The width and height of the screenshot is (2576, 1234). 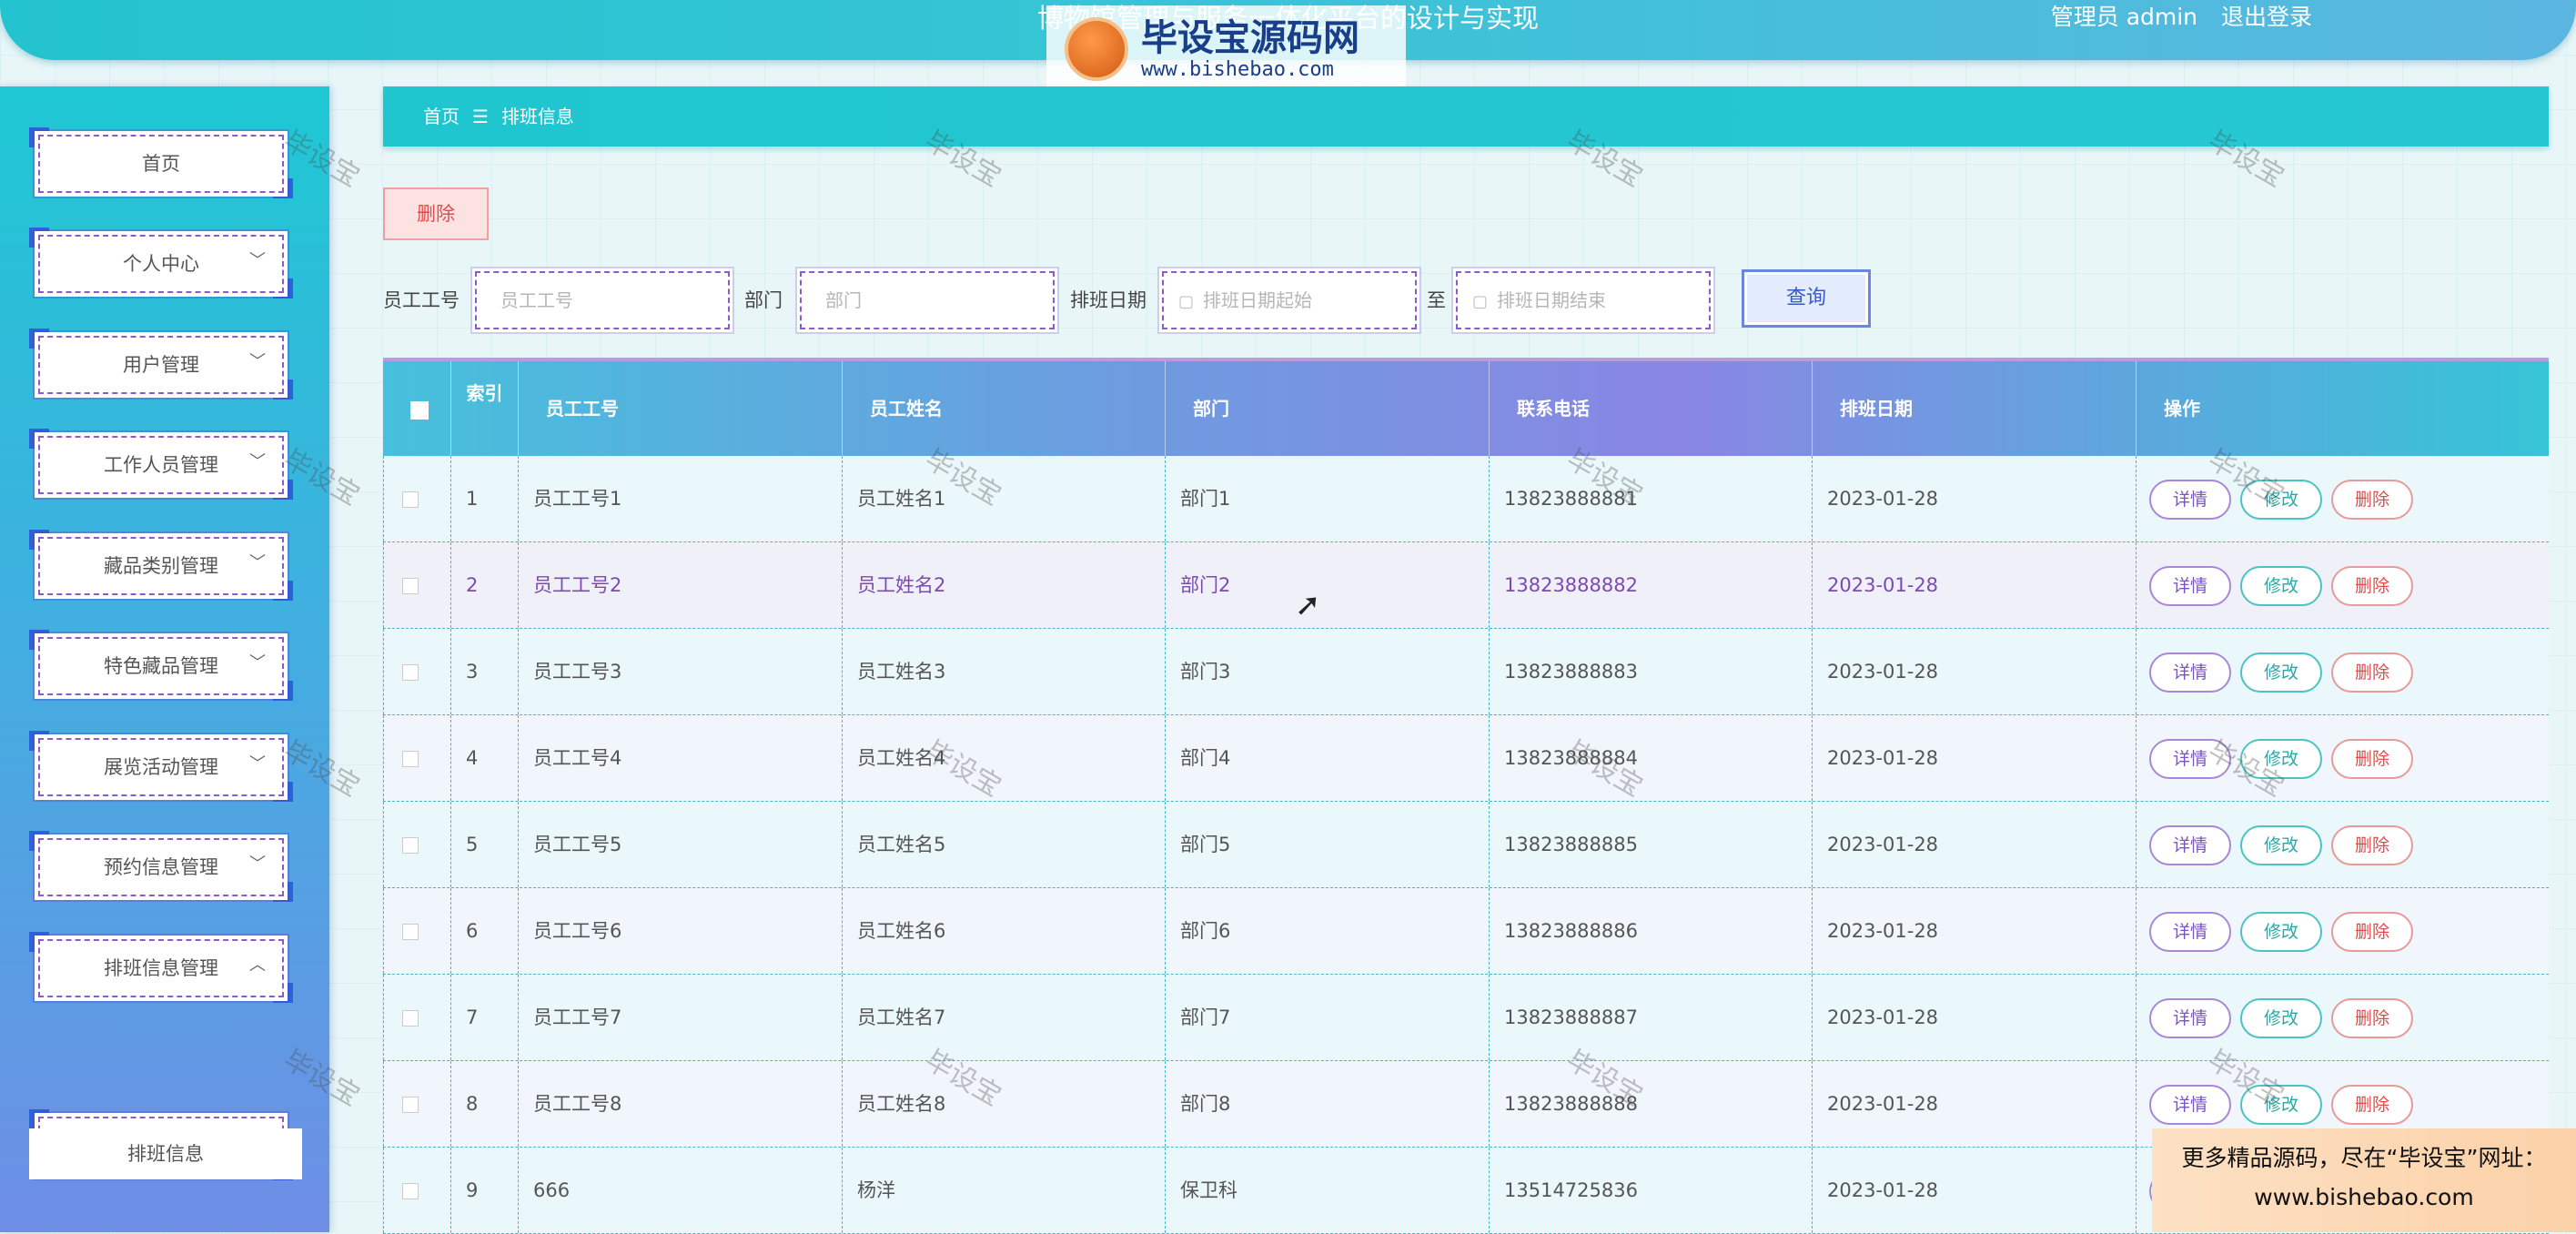 What do you see at coordinates (161, 665) in the screenshot?
I see `sidebar-item-5: 特色藏品管理 ﹀` at bounding box center [161, 665].